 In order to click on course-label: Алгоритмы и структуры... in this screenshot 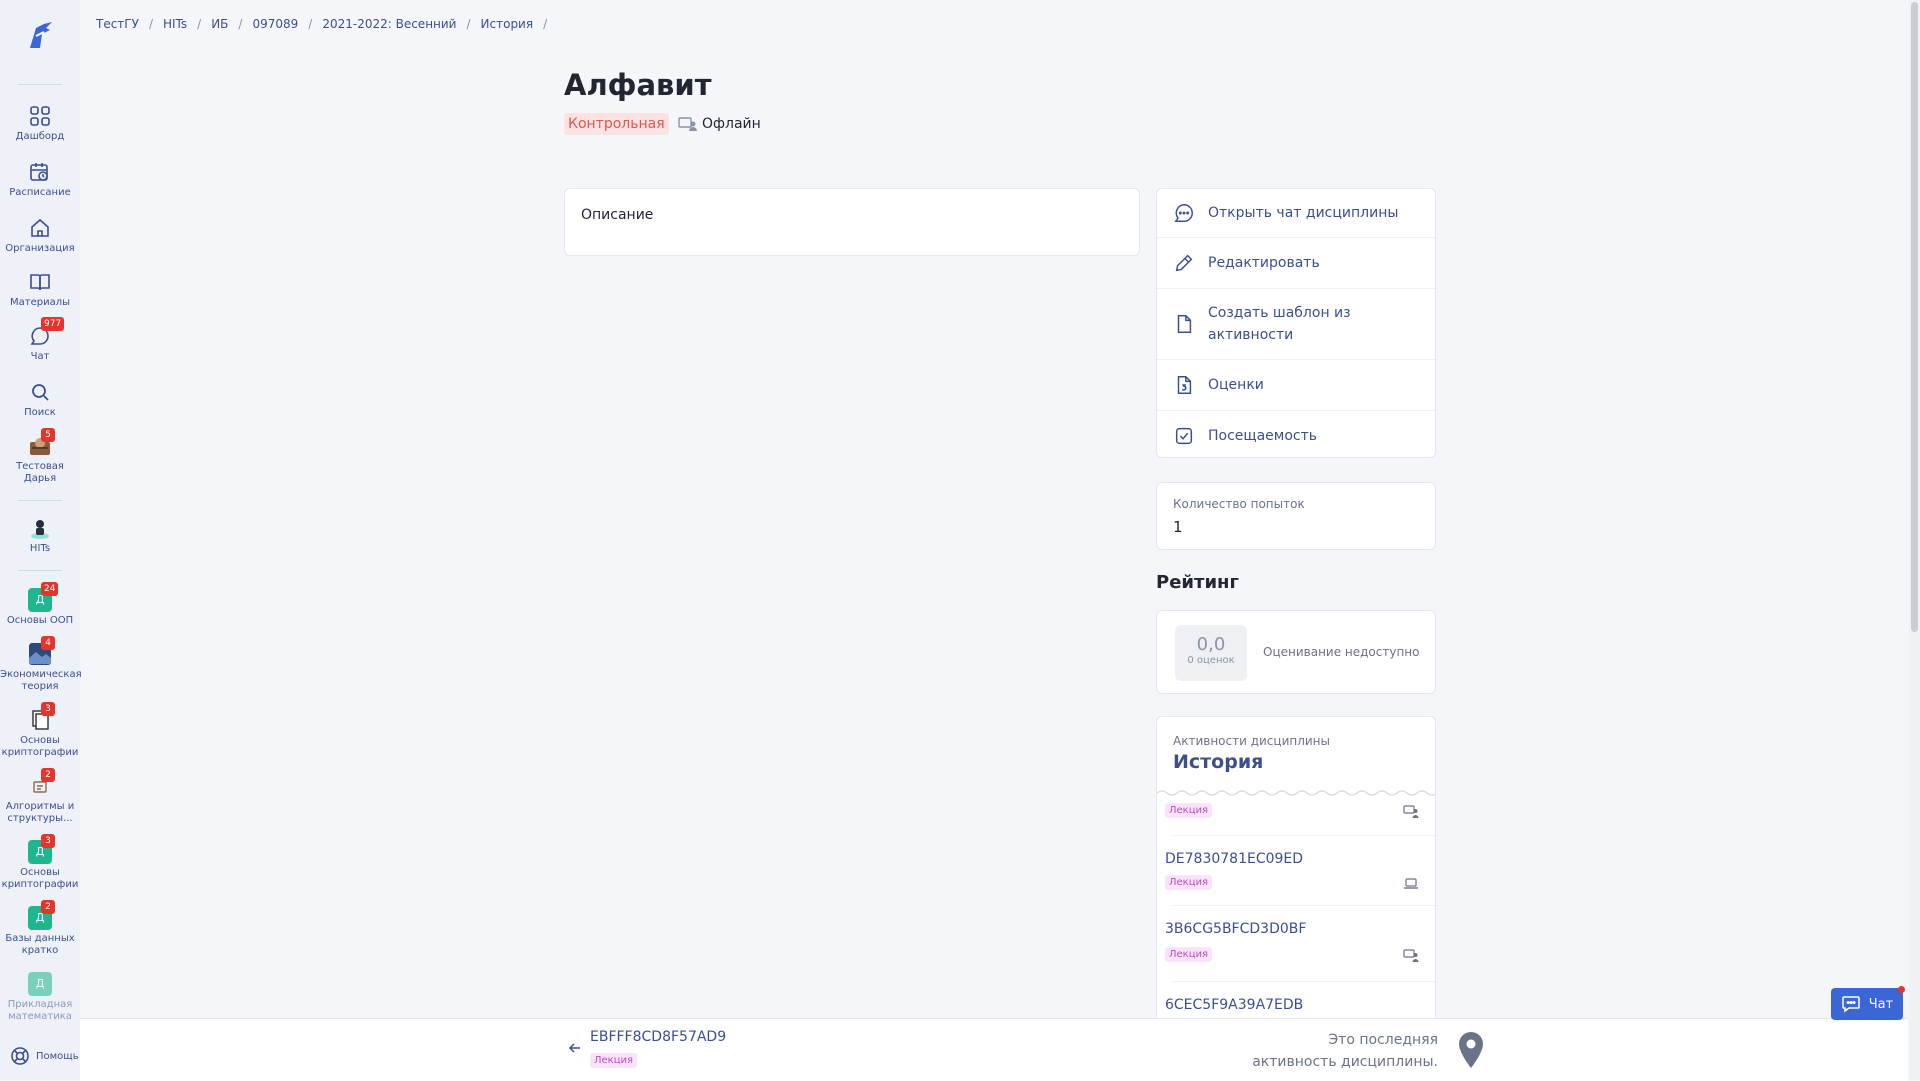, I will do `click(40, 812)`.